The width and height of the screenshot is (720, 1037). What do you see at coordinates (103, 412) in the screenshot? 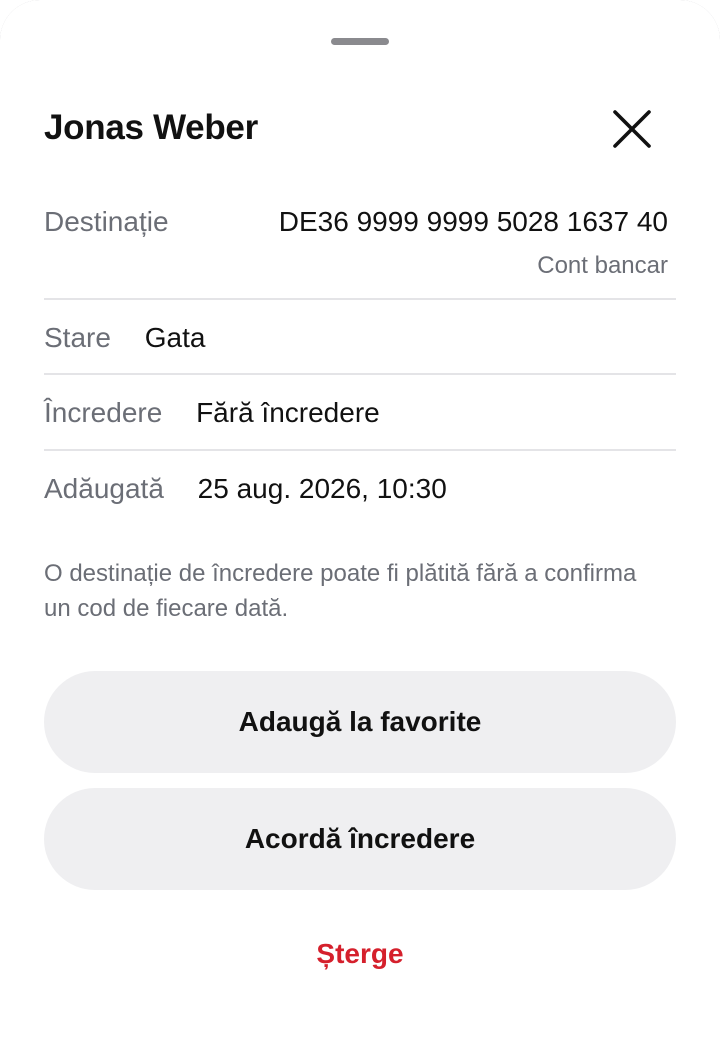
I see `trust-label: Încredere` at bounding box center [103, 412].